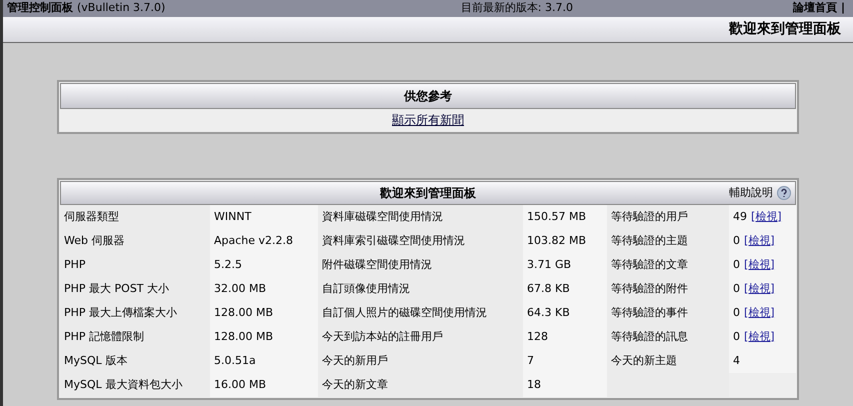 This screenshot has width=853, height=406. What do you see at coordinates (428, 193) in the screenshot?
I see `panel-title: 歡迎來到管理面板` at bounding box center [428, 193].